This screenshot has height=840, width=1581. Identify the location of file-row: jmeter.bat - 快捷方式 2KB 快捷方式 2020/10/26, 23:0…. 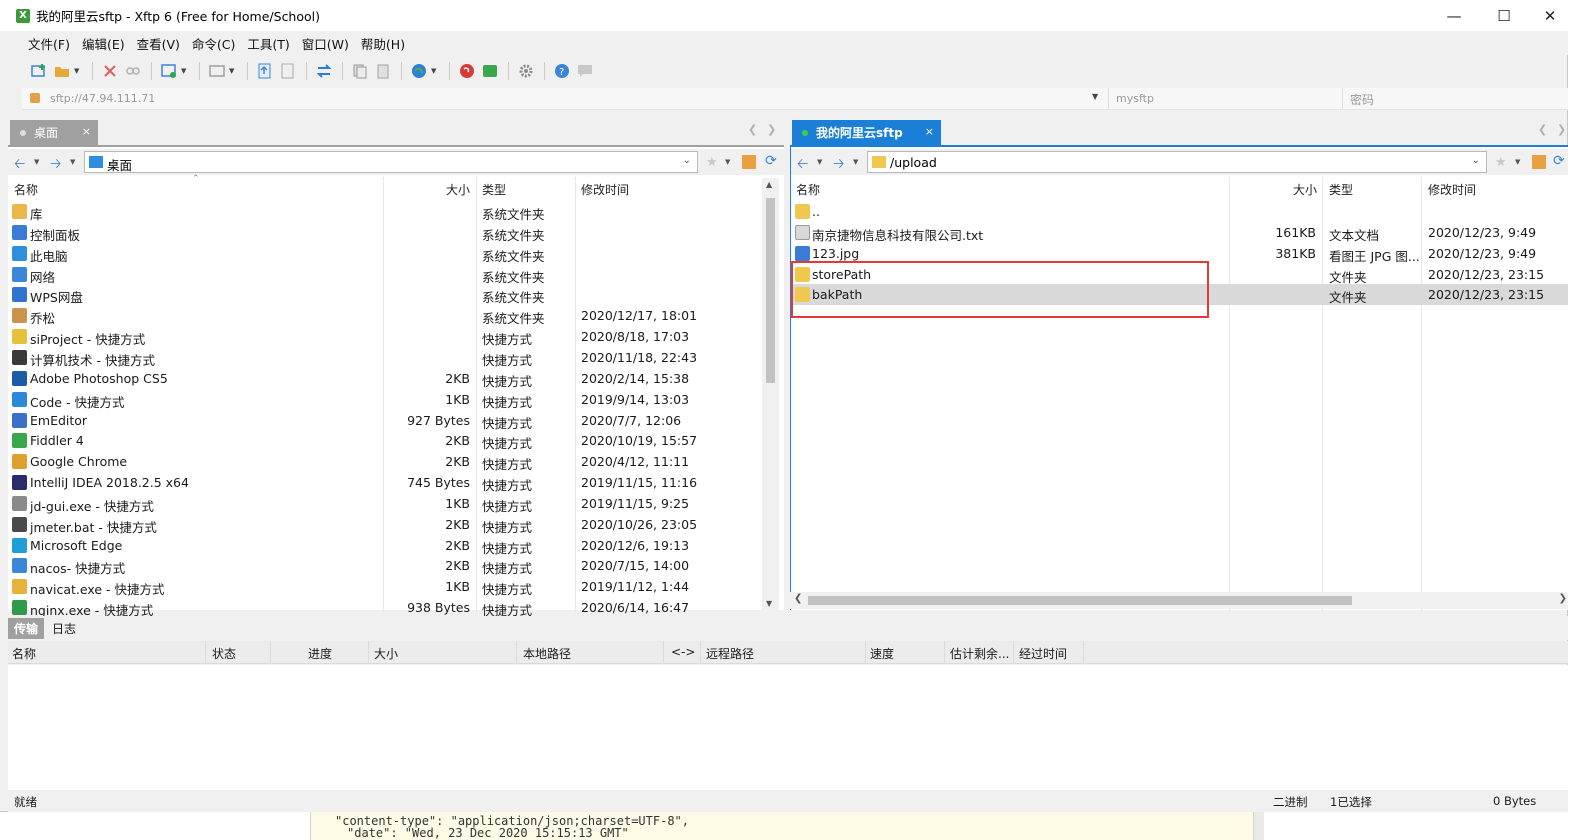
(385, 524).